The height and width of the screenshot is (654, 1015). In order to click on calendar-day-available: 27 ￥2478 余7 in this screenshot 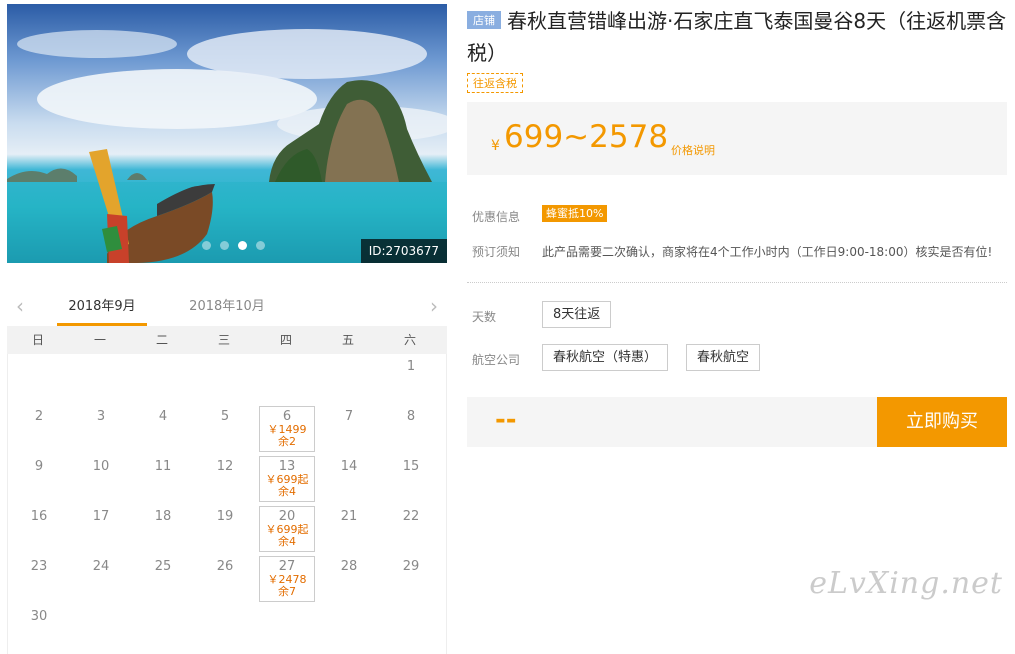, I will do `click(287, 579)`.